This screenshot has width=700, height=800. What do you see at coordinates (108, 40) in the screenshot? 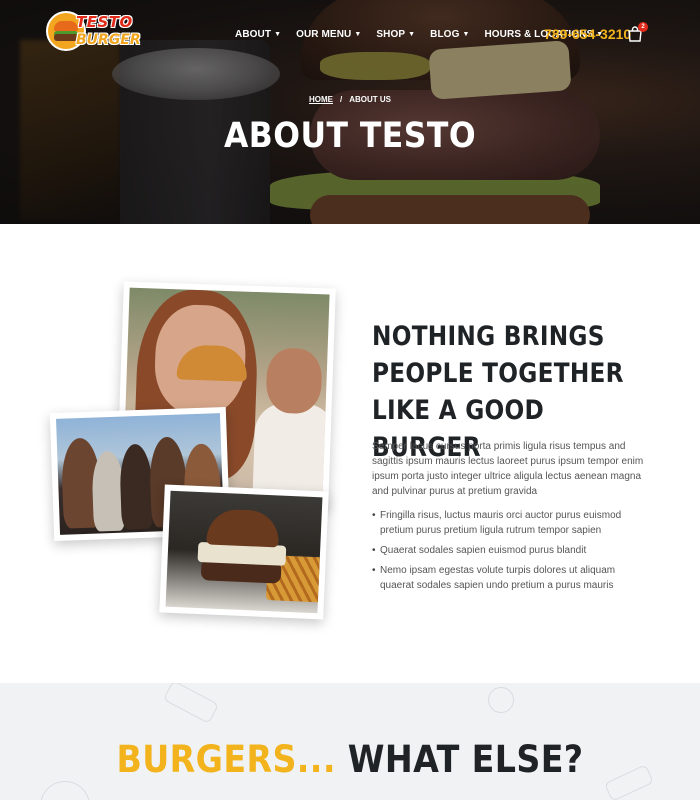
I see `logo-word-2: BURGER` at bounding box center [108, 40].